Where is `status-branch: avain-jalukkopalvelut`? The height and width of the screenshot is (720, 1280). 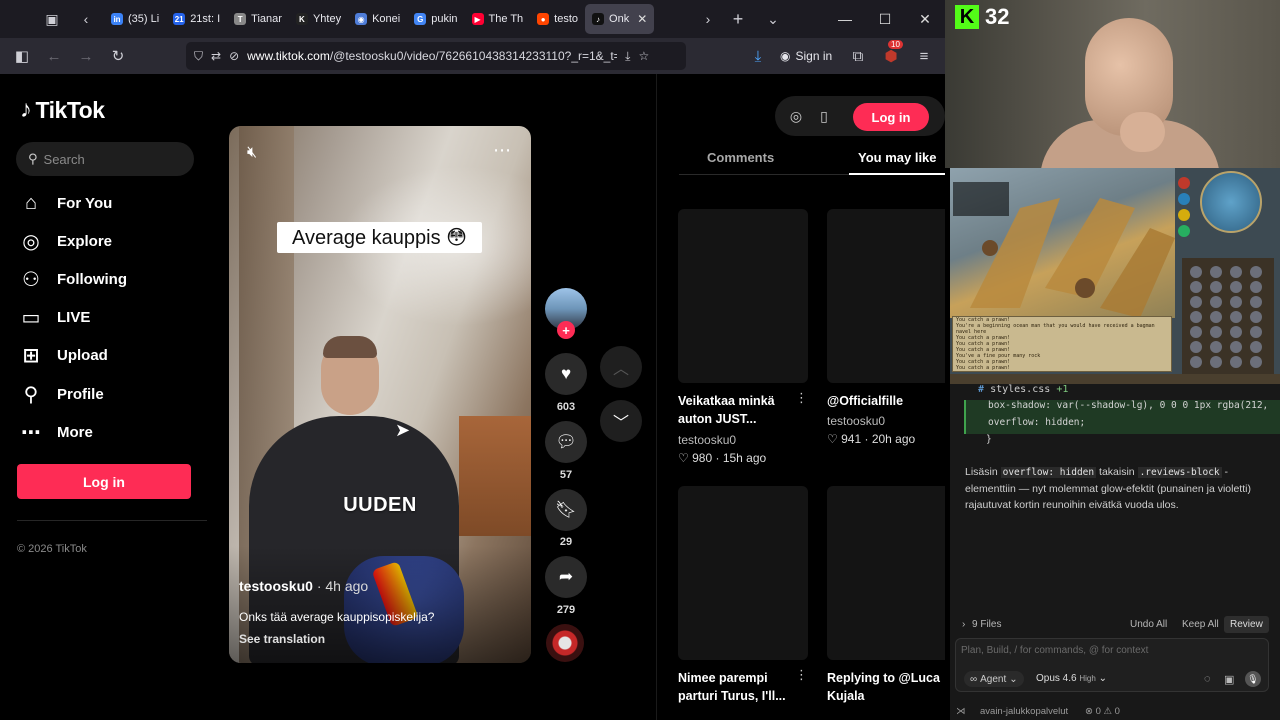 status-branch: avain-jalukkopalvelut is located at coordinates (1024, 711).